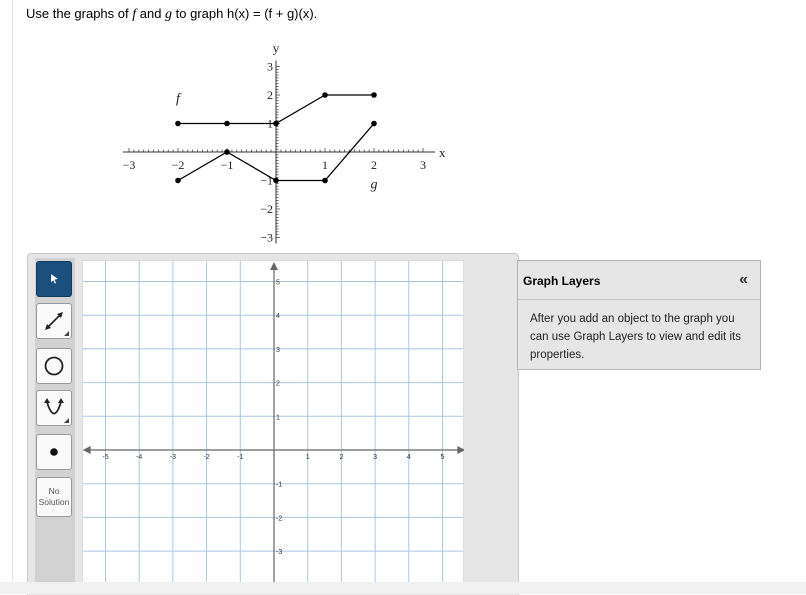 This screenshot has height=595, width=806. Describe the element at coordinates (325, 165) in the screenshot. I see `x-tick-label: 1` at that location.